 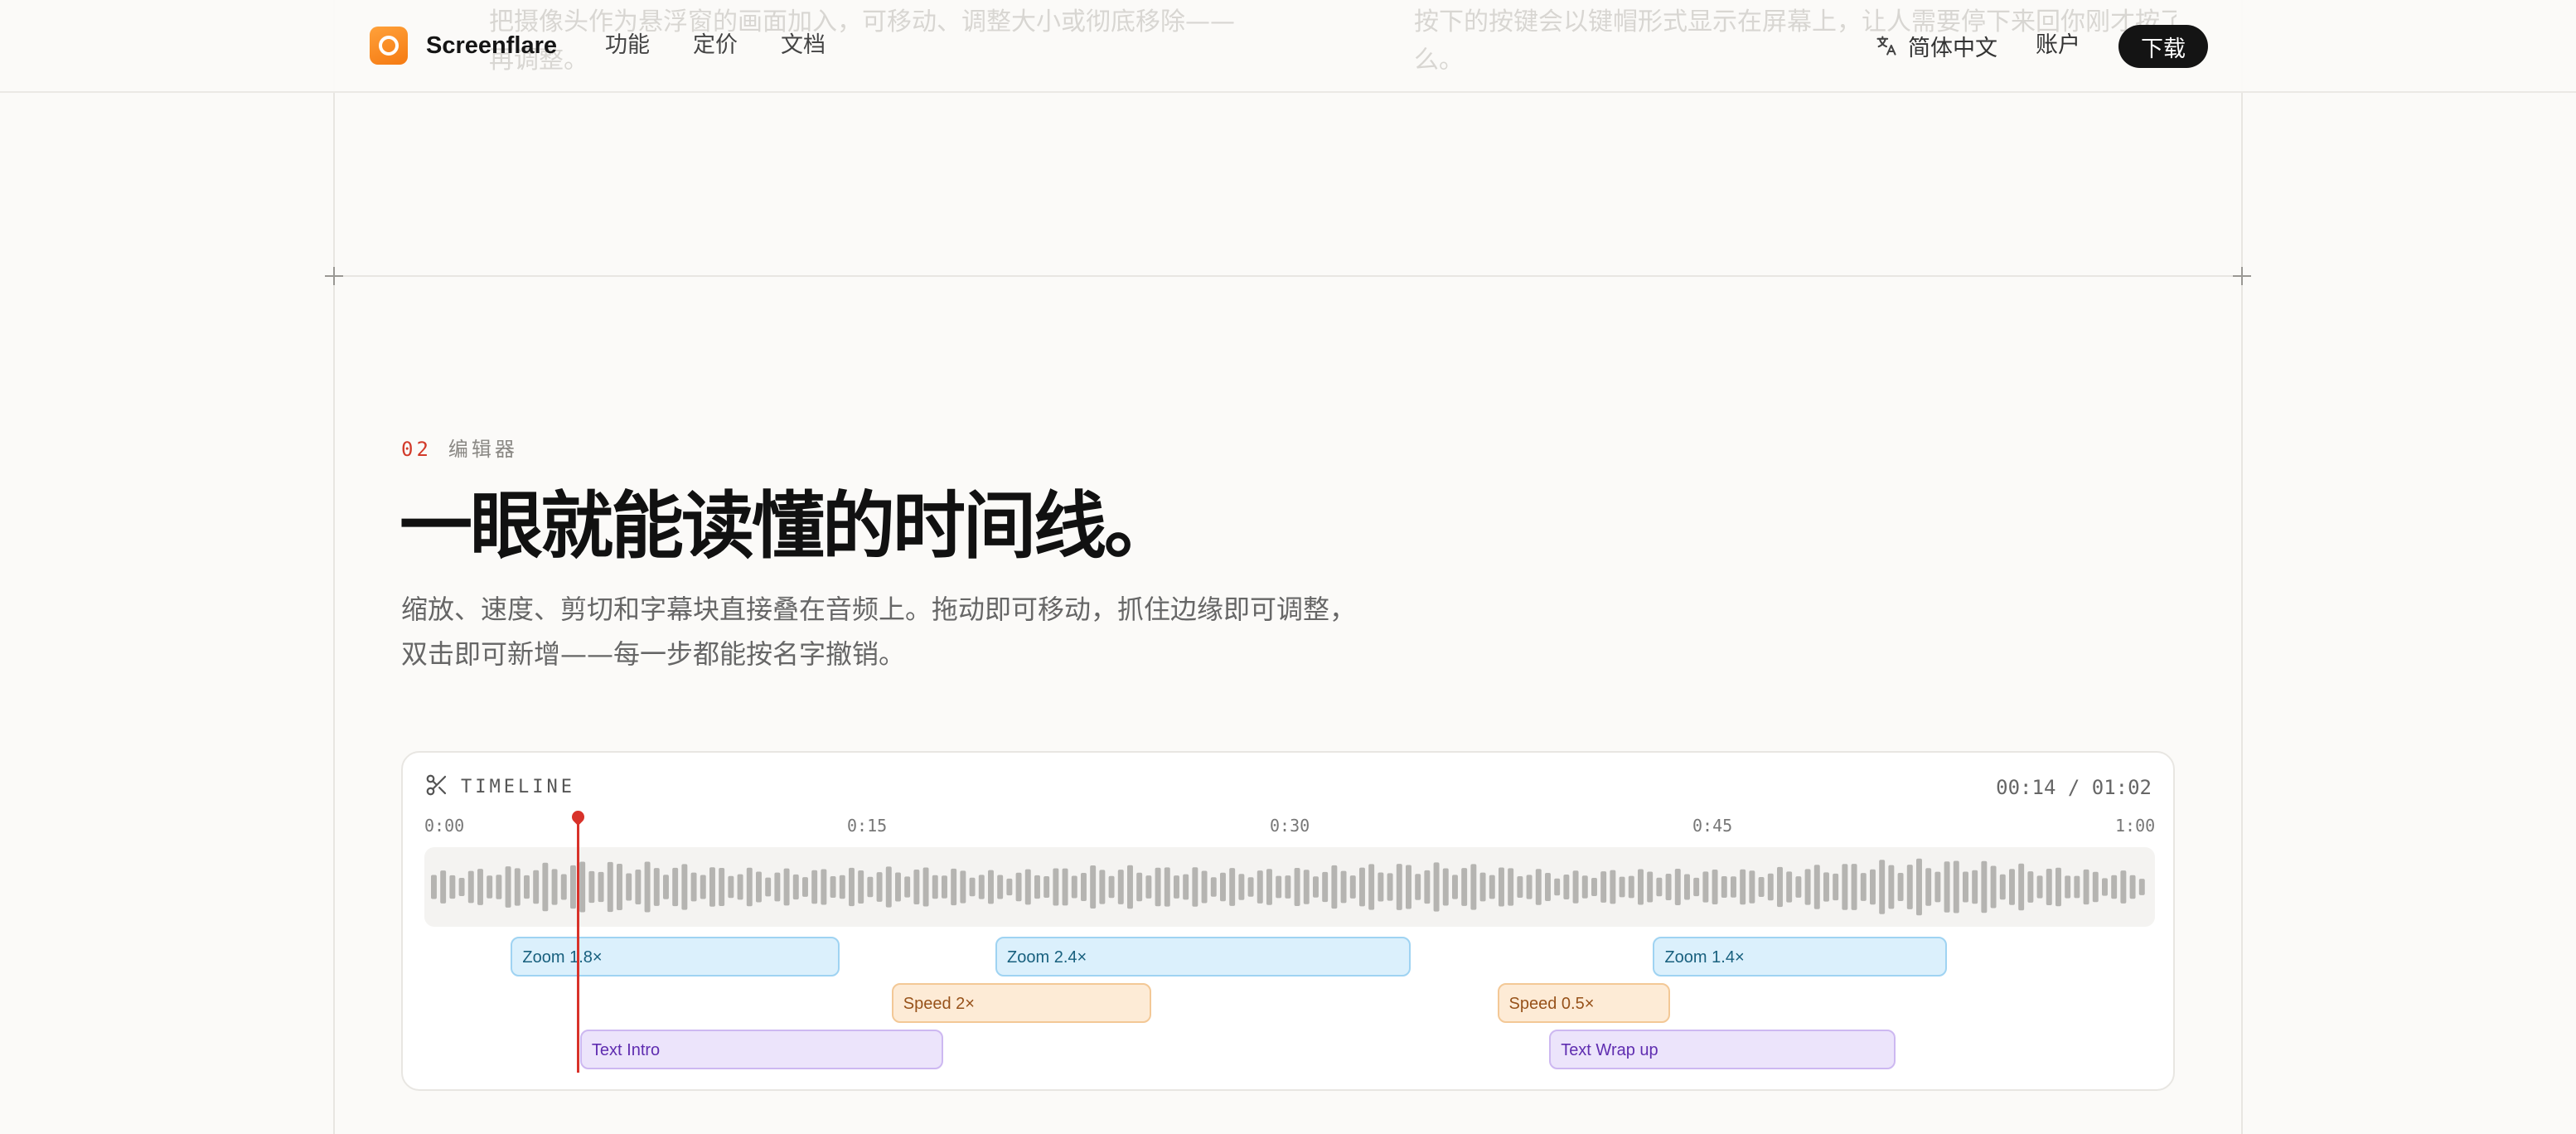 What do you see at coordinates (1722, 1049) in the screenshot?
I see `text-clip: Text Wrap up` at bounding box center [1722, 1049].